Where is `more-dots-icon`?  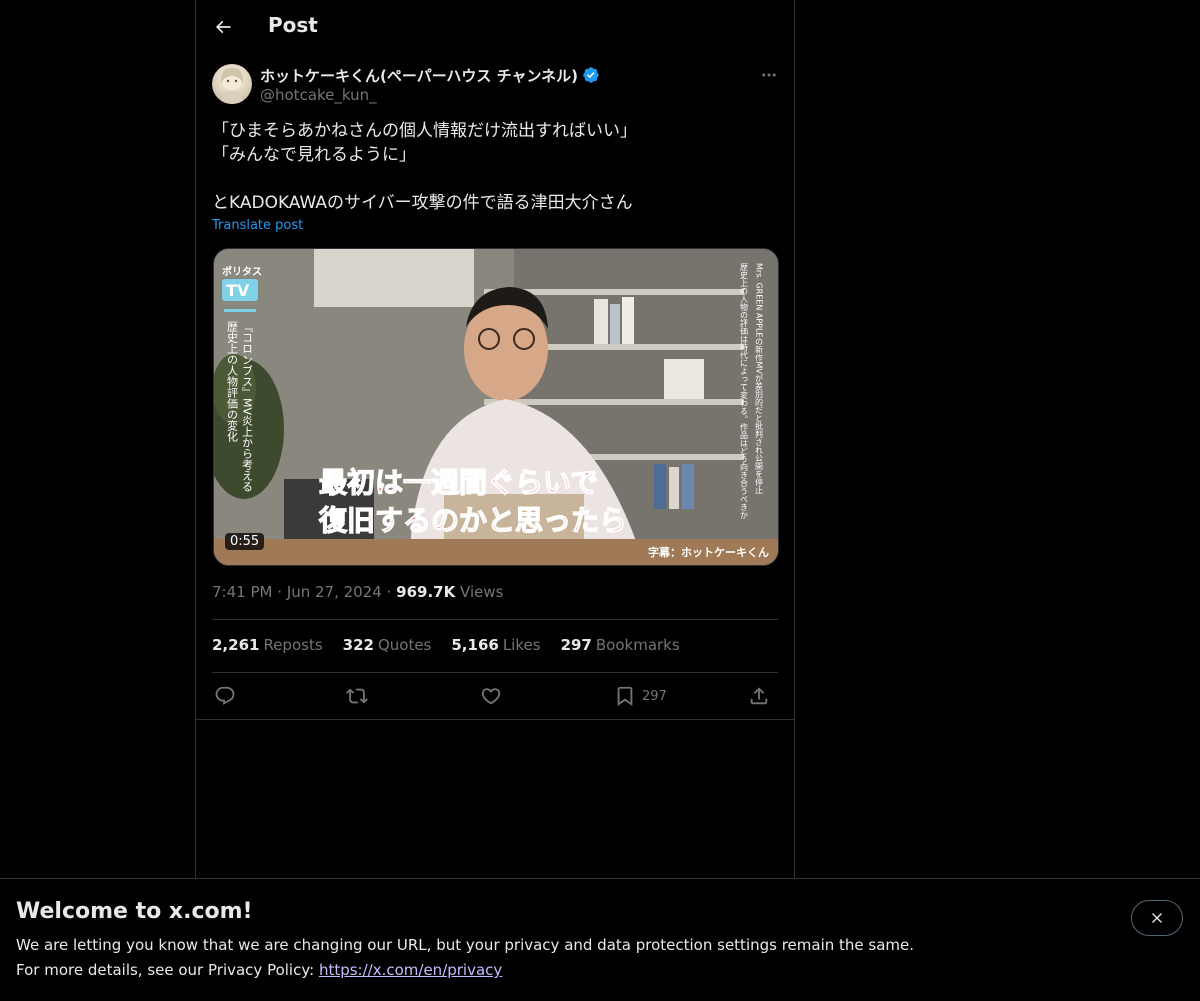
more-dots-icon is located at coordinates (769, 75).